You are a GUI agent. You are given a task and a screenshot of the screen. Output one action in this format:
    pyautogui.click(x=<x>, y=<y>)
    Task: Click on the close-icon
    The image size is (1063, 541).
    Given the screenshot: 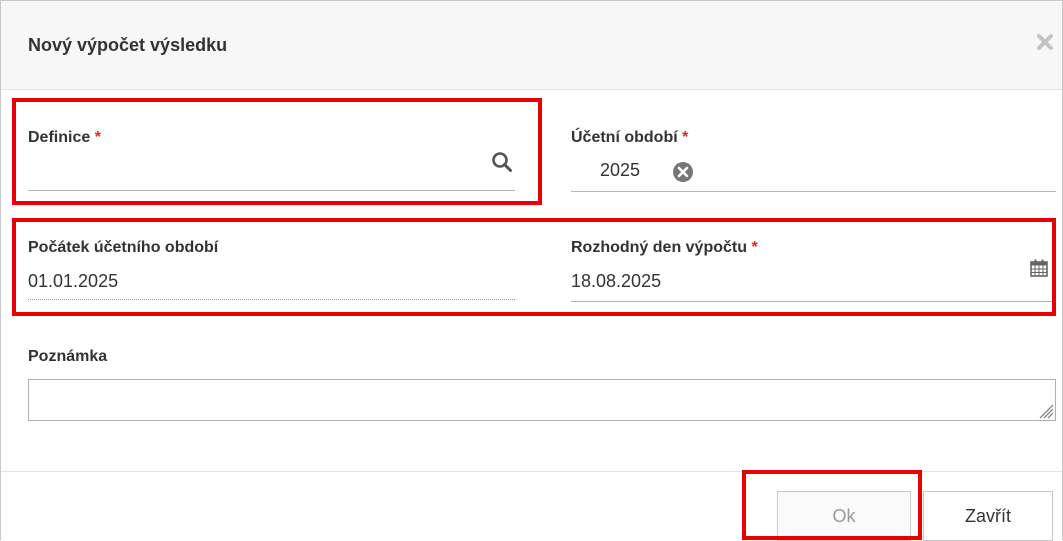 What is the action you would take?
    pyautogui.click(x=1045, y=42)
    